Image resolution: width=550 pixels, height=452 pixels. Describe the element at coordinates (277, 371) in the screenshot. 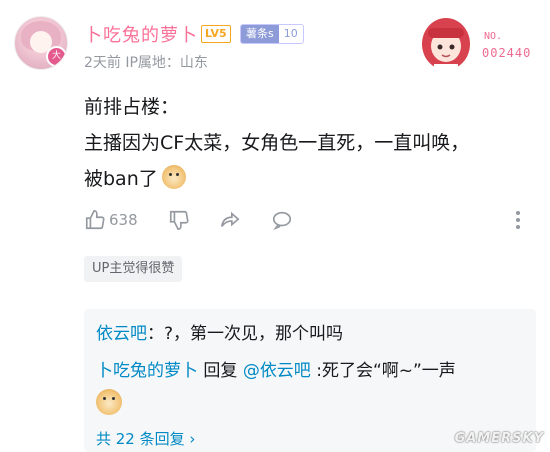

I see `reply-mention: @依云吧` at that location.